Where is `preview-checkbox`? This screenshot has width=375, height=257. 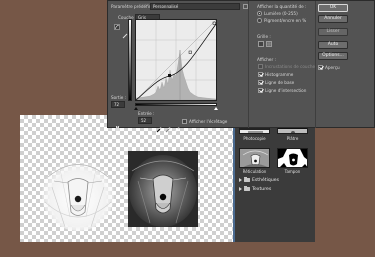 preview-checkbox is located at coordinates (320, 67).